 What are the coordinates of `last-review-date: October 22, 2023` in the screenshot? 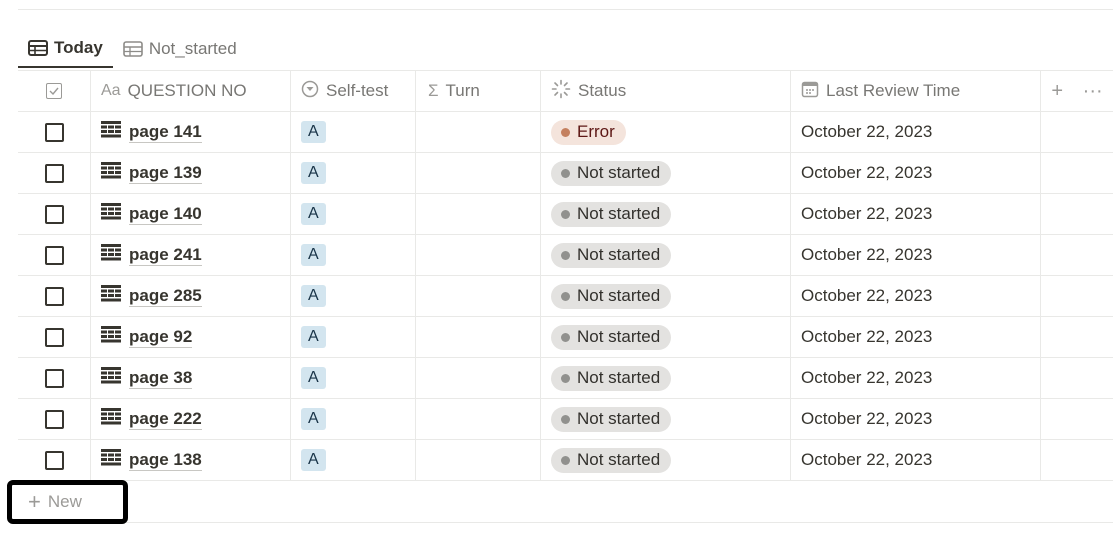 It's located at (867, 254).